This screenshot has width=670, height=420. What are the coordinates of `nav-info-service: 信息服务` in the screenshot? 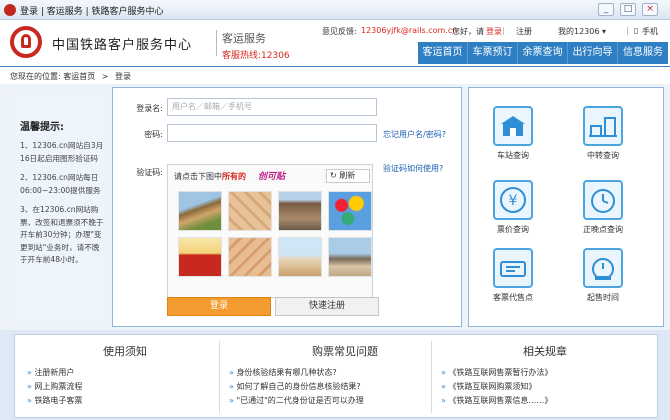 It's located at (643, 53).